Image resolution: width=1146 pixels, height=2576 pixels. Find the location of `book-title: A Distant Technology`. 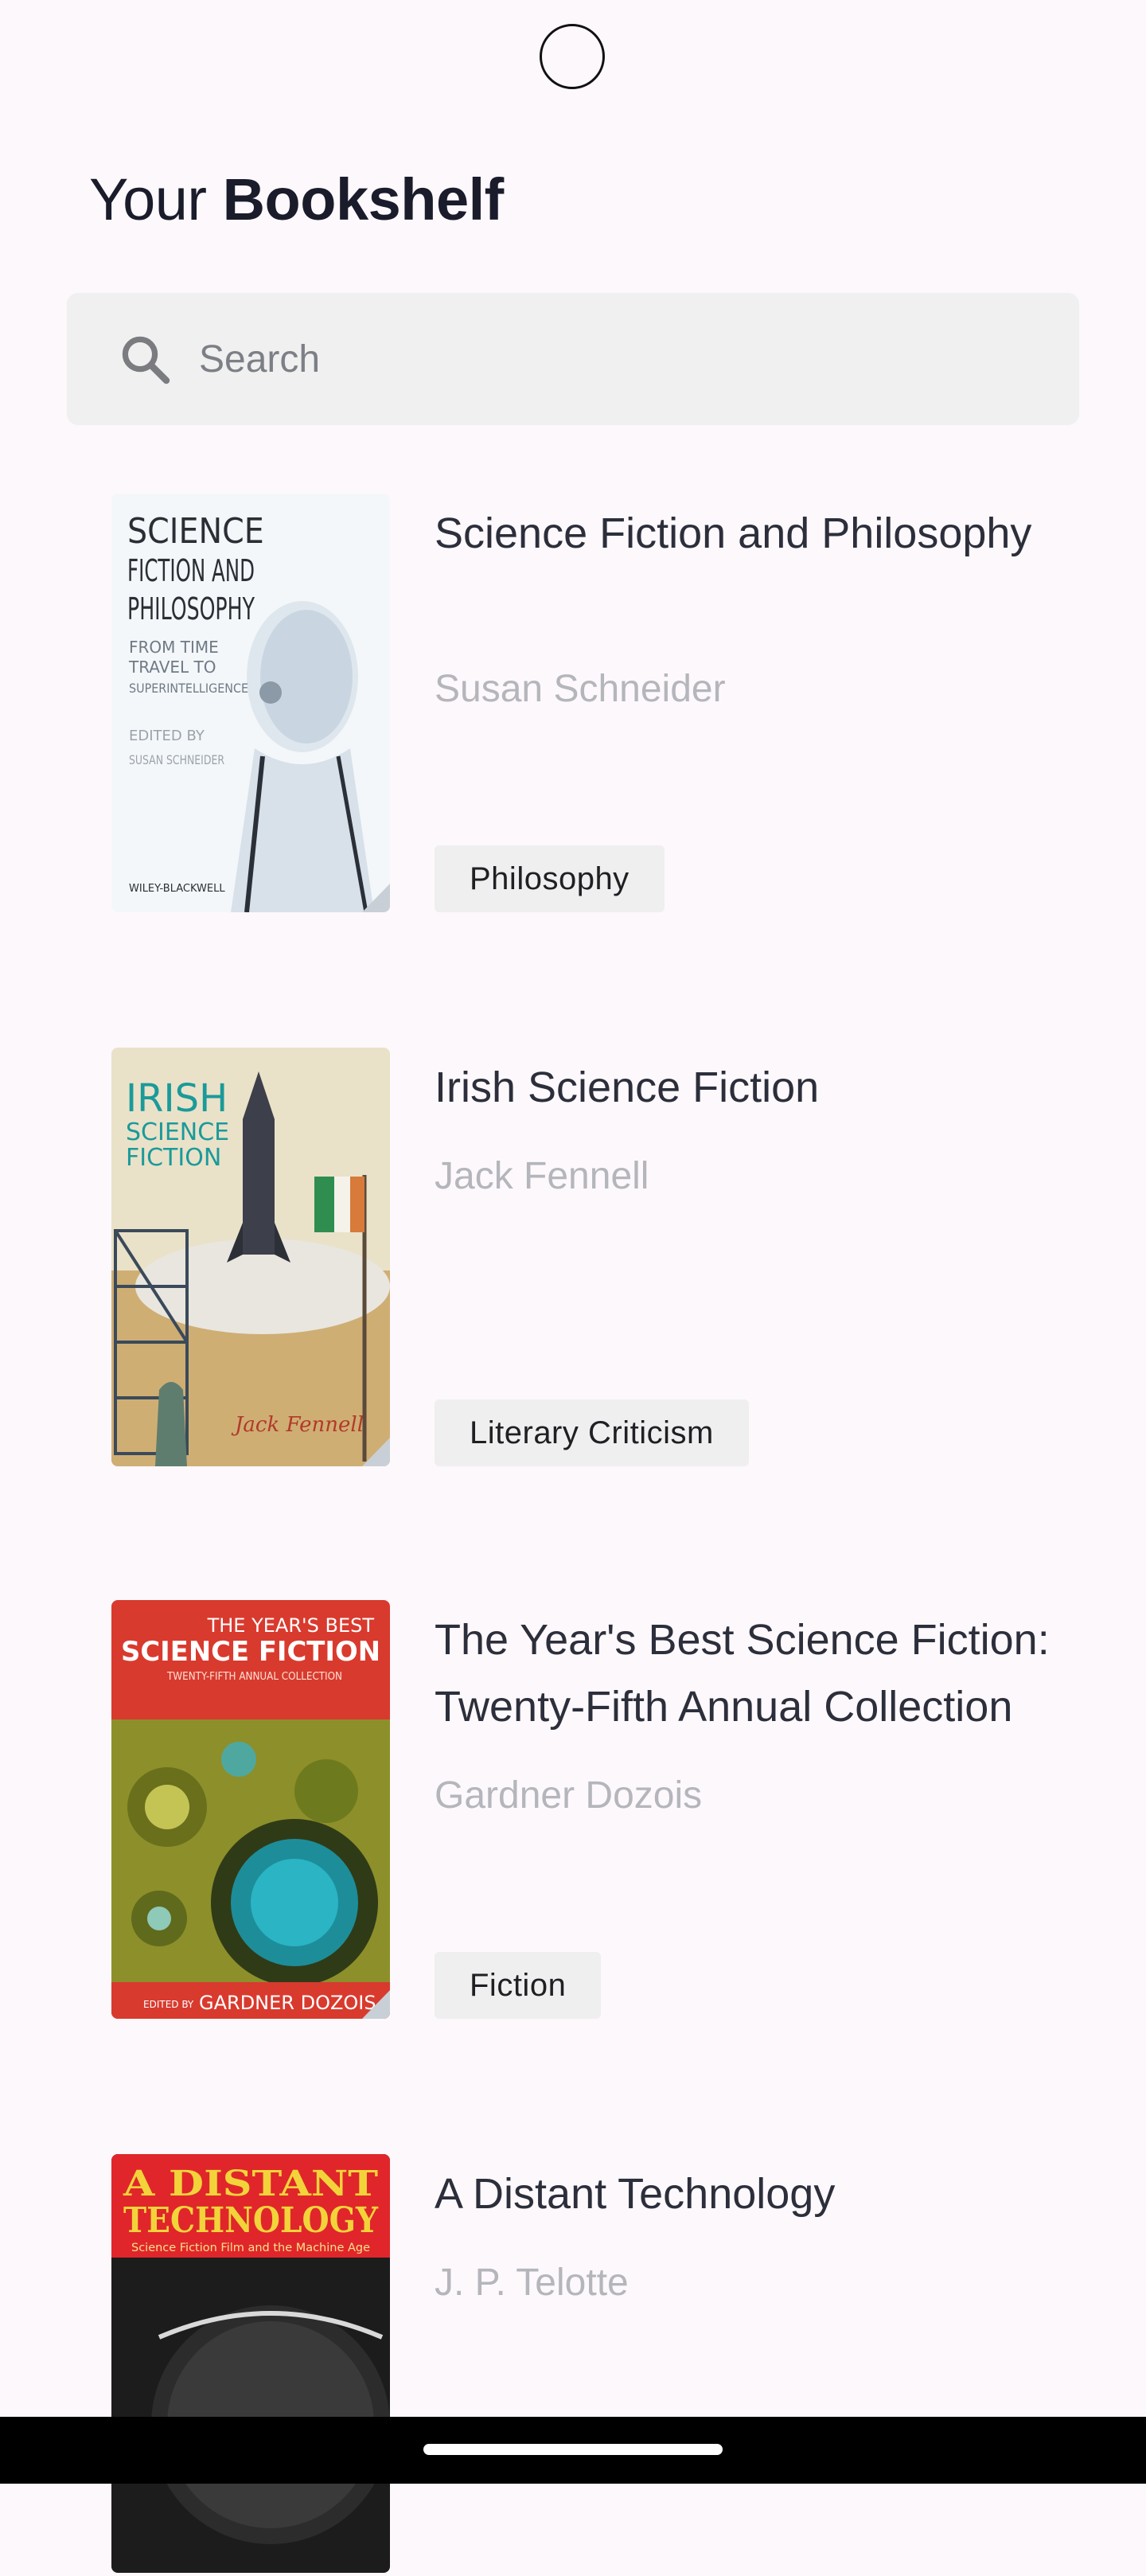

book-title: A Distant Technology is located at coordinates (635, 2194).